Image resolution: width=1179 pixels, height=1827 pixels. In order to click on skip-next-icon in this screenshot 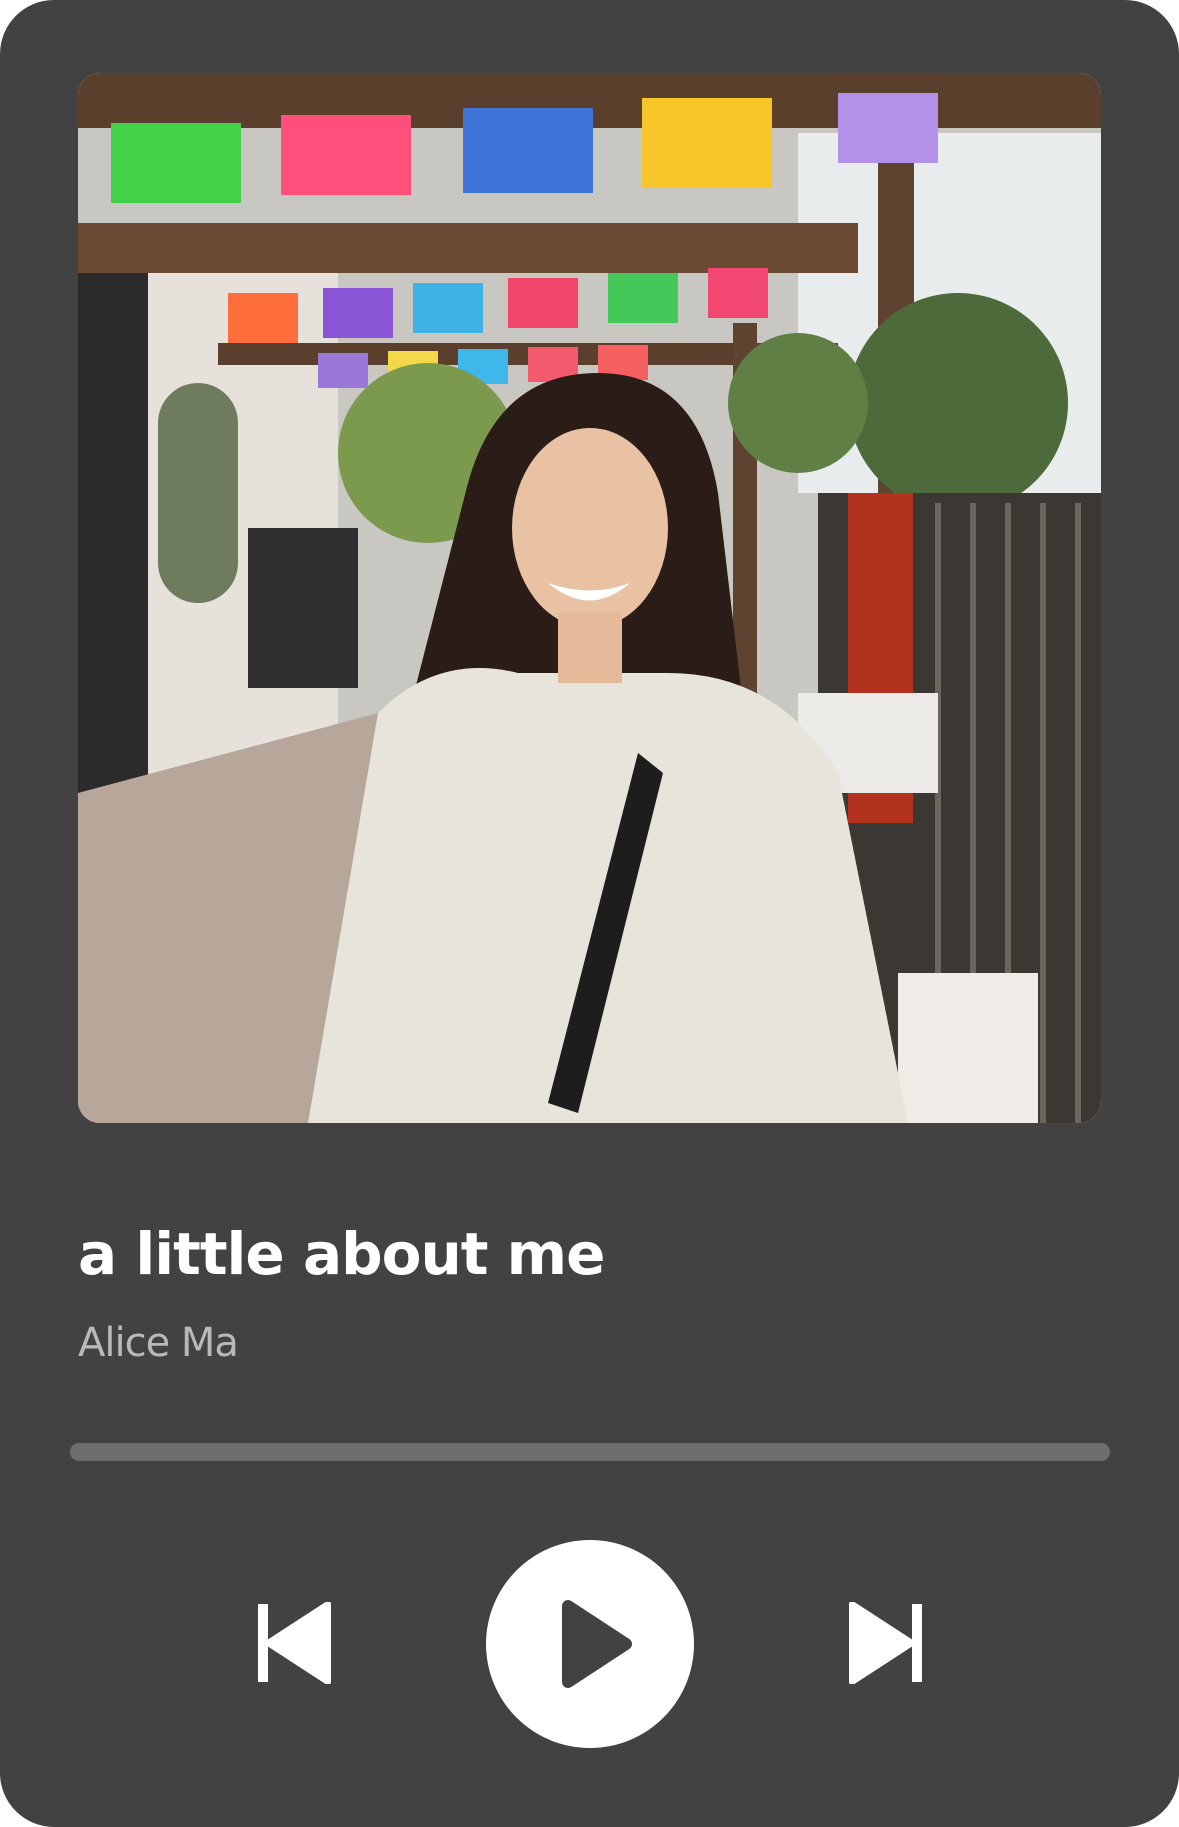, I will do `click(885, 1643)`.